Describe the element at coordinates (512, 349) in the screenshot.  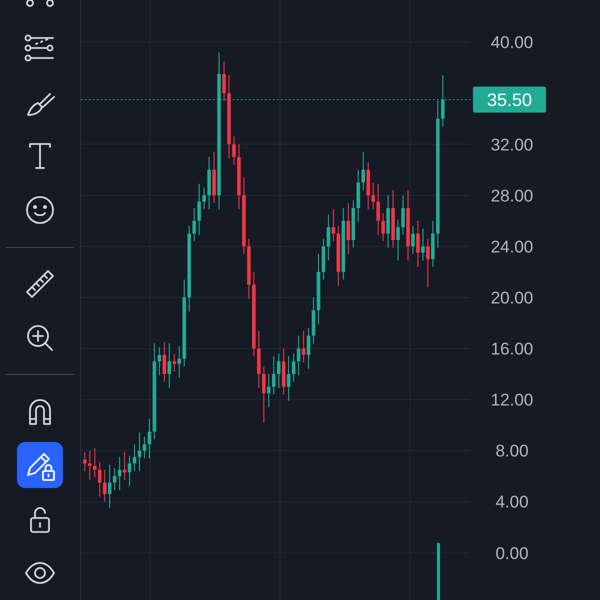
I see `price-axis-label: 16.00` at that location.